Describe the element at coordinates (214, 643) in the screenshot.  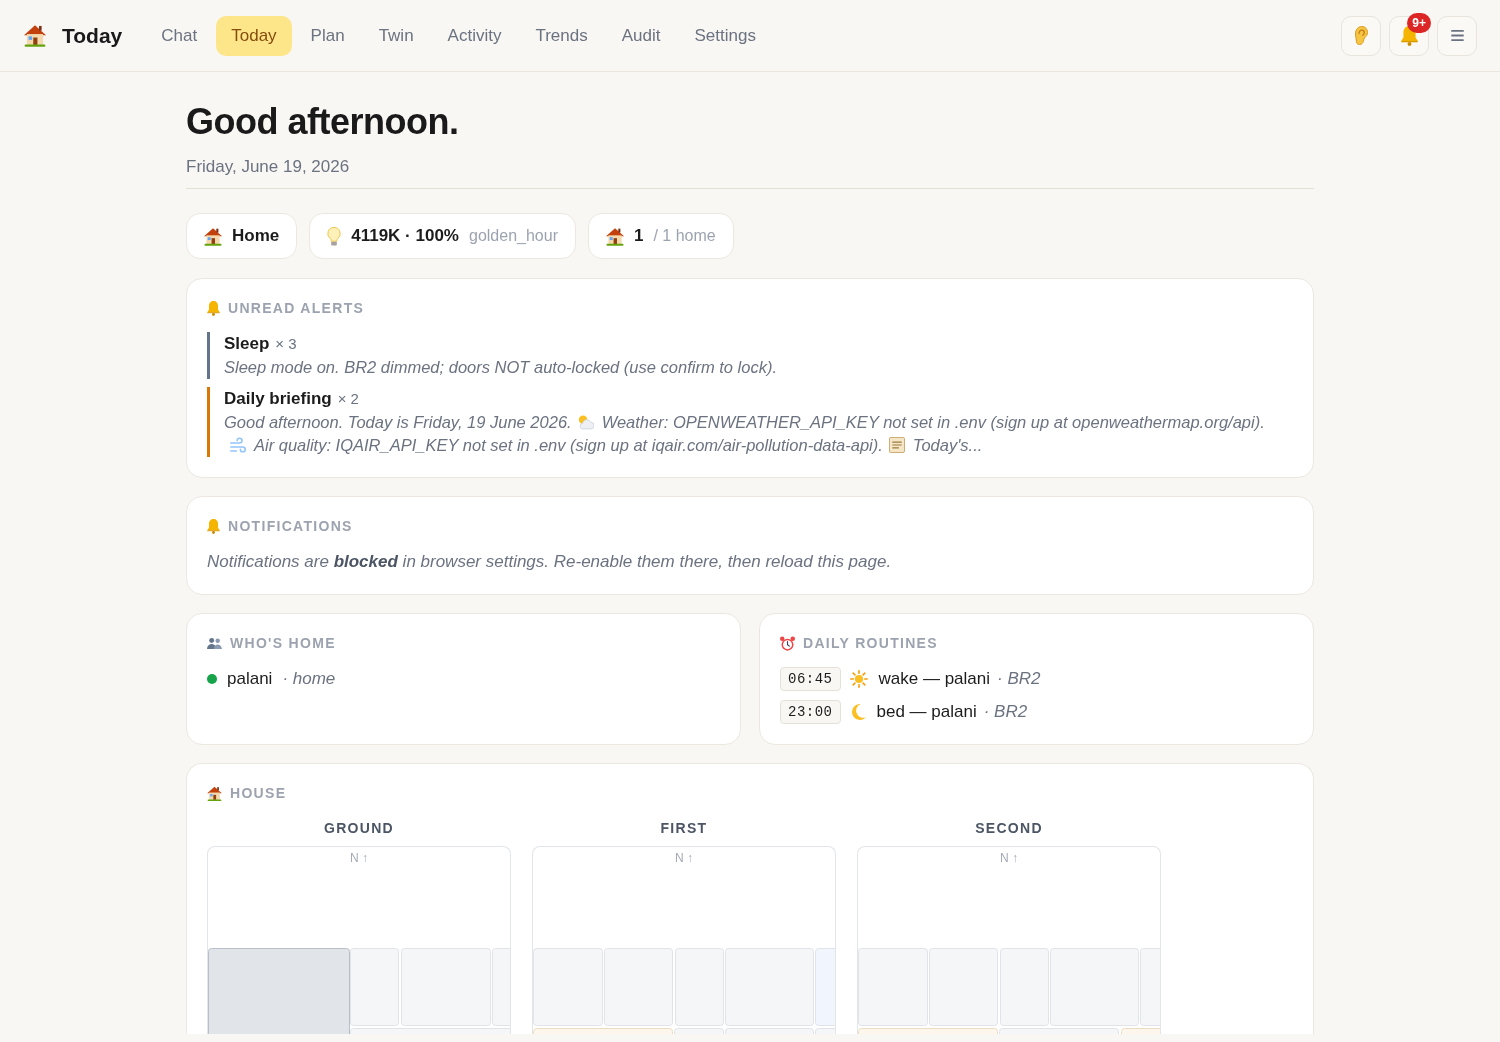
I see `people-icon` at that location.